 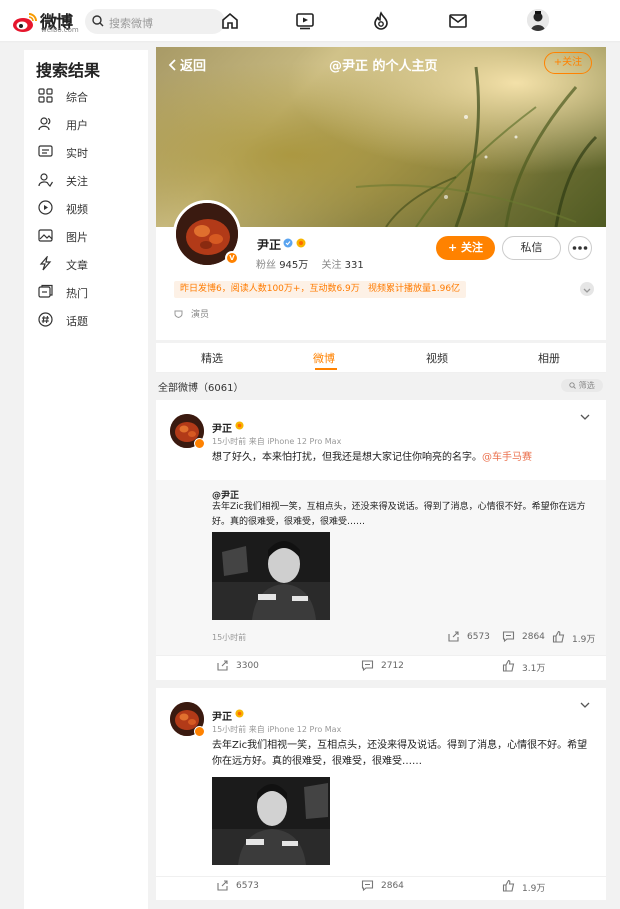 I want to click on video-icon, so click(x=45, y=207).